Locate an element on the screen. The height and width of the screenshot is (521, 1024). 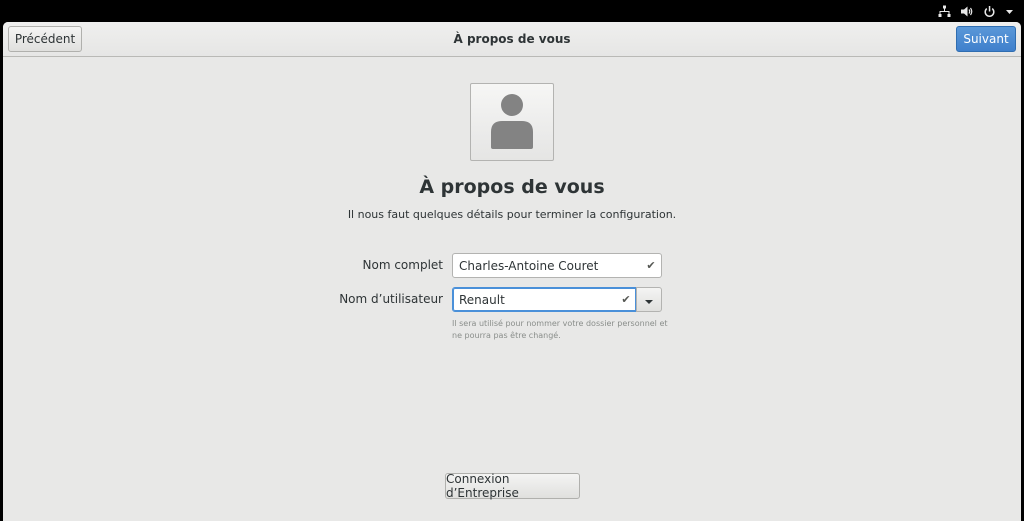
status-area is located at coordinates (976, 11).